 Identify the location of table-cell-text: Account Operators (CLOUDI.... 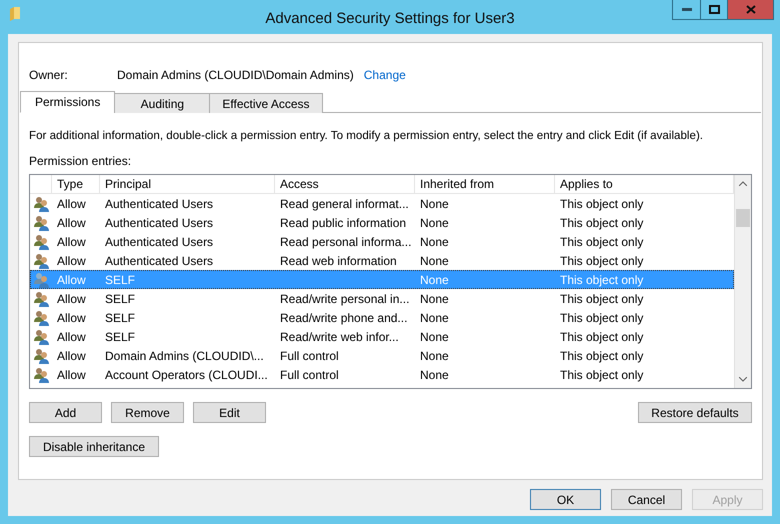
(186, 375).